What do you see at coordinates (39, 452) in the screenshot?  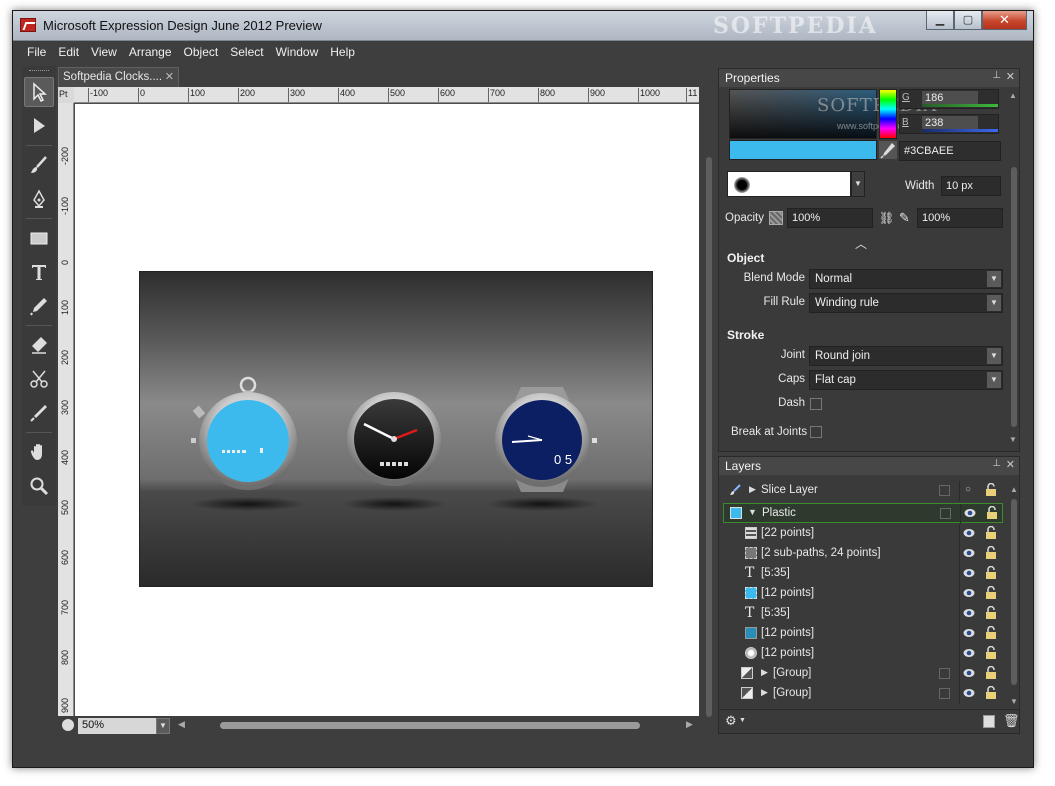 I see `hand-tool-button` at bounding box center [39, 452].